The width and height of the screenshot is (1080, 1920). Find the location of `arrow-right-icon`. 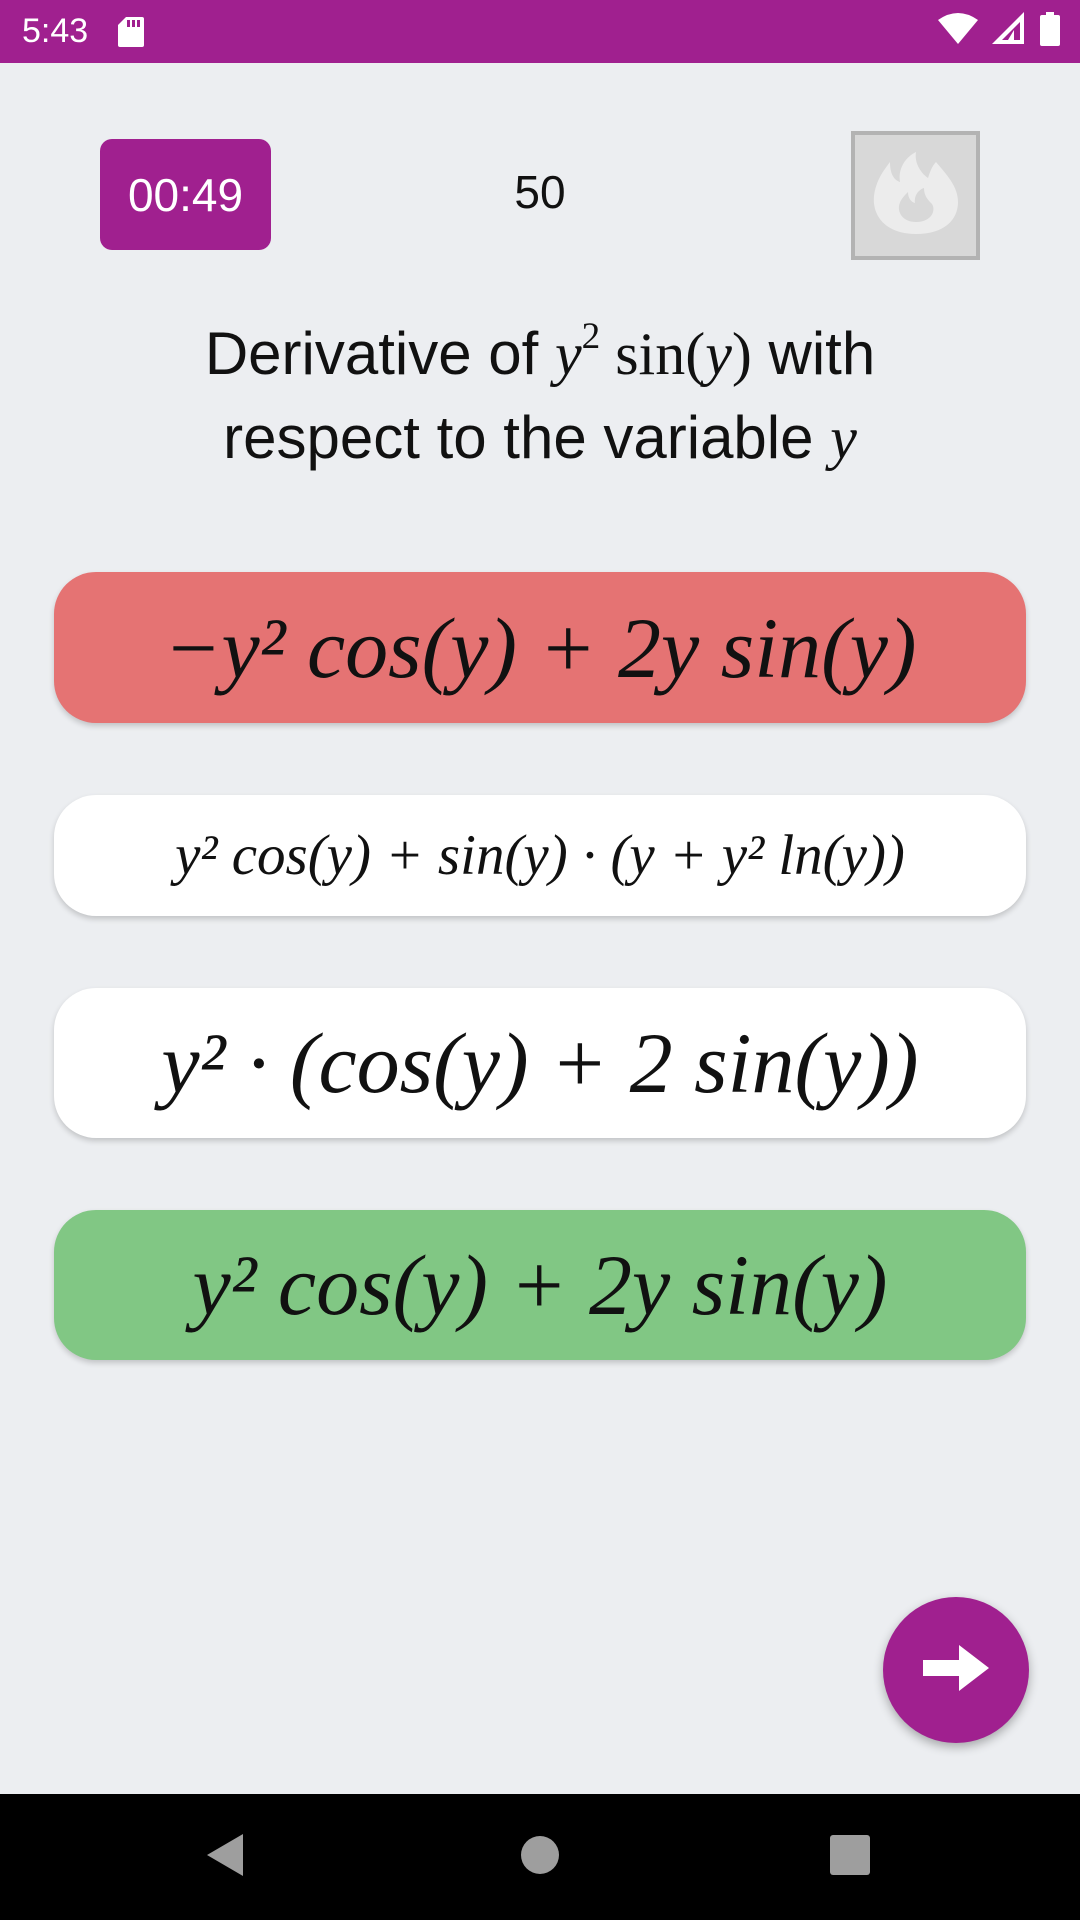

arrow-right-icon is located at coordinates (956, 1670).